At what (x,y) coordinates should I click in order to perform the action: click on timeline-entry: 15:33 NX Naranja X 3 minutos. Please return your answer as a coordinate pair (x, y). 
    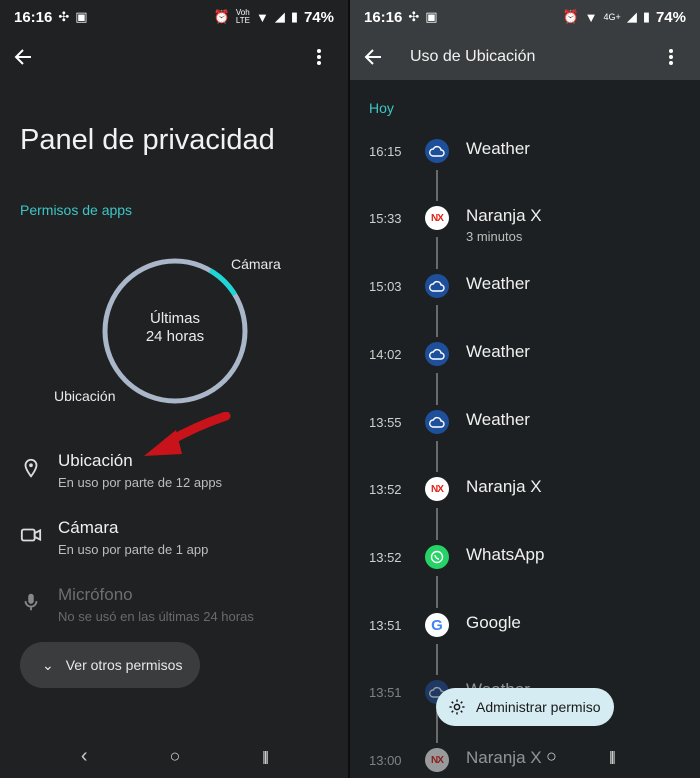
    Looking at the image, I should click on (525, 236).